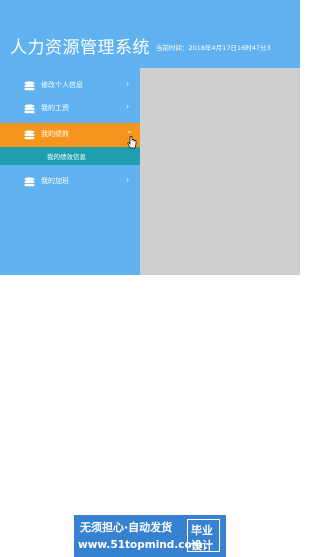  What do you see at coordinates (126, 527) in the screenshot?
I see `watermark-slogan: 无须担心·自动发货` at bounding box center [126, 527].